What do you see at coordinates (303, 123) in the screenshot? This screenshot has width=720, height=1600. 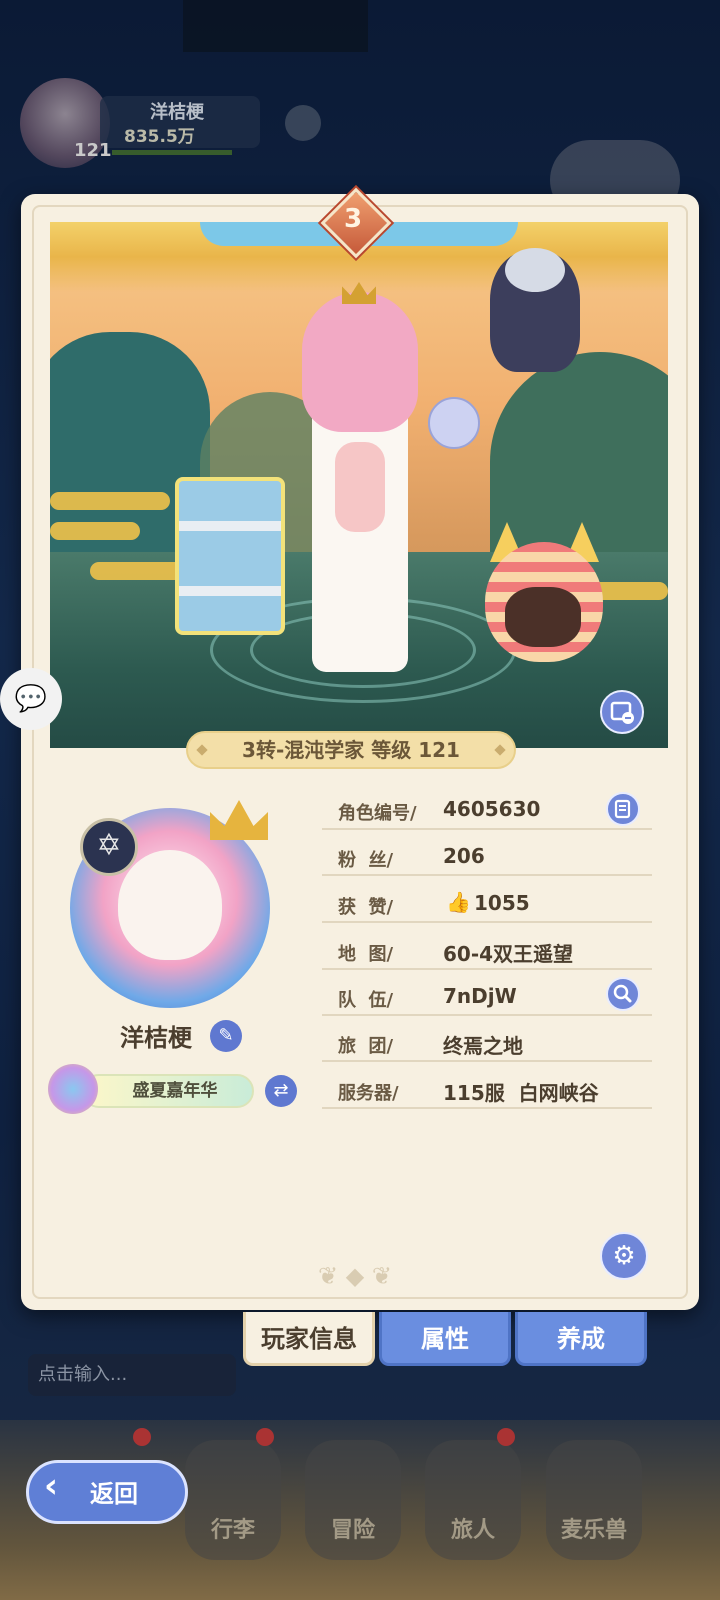 I see `hud-guild-icon` at bounding box center [303, 123].